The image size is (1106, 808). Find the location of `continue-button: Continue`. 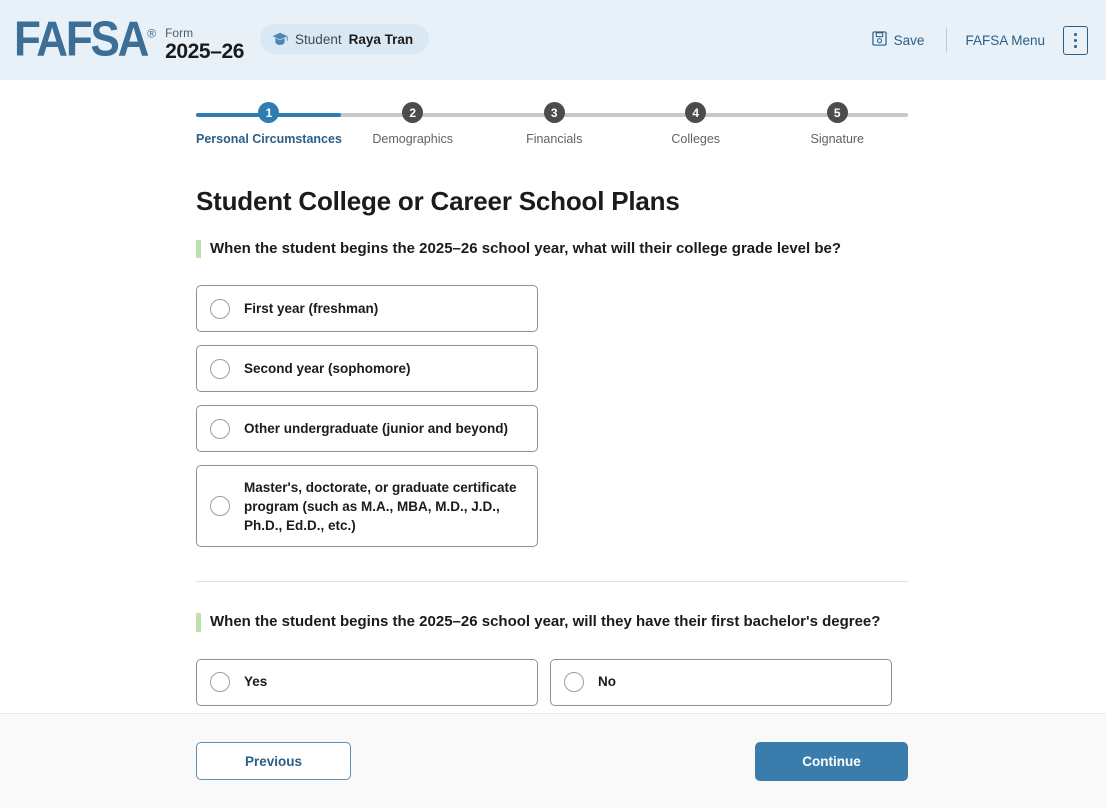

continue-button: Continue is located at coordinates (831, 761).